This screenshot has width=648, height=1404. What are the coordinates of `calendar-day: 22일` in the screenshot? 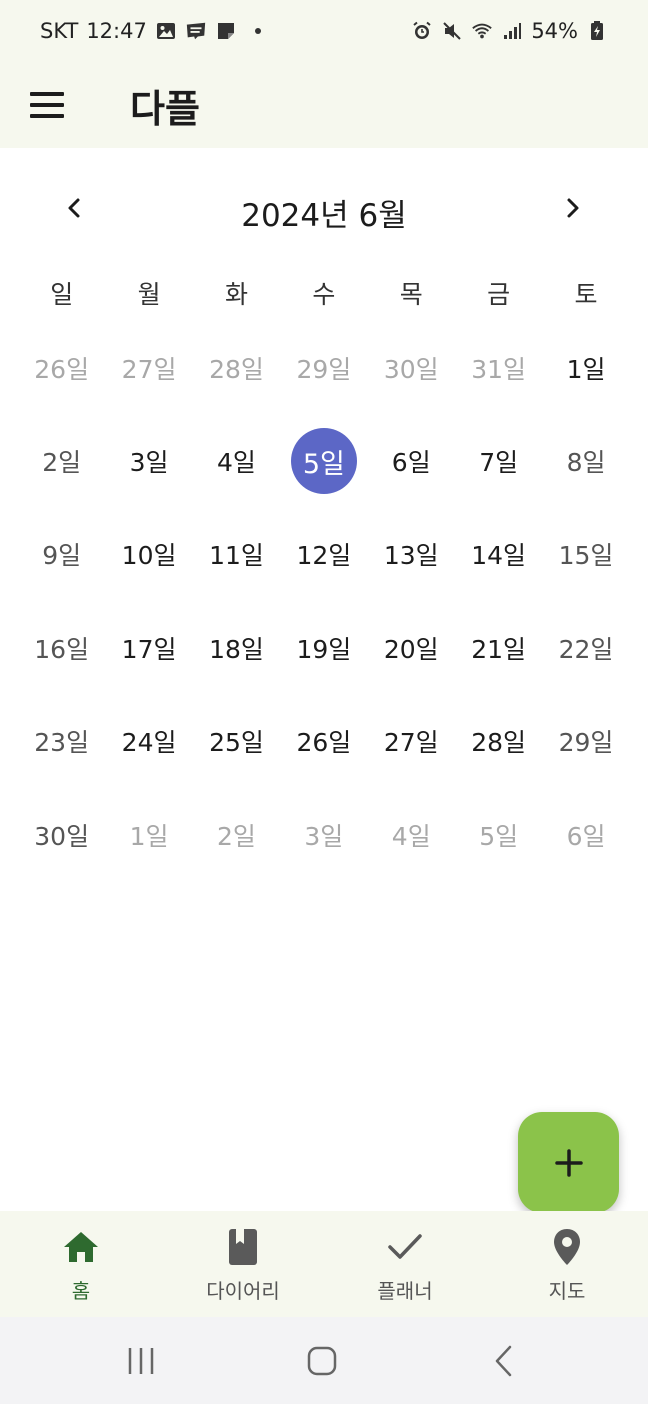 It's located at (585, 647).